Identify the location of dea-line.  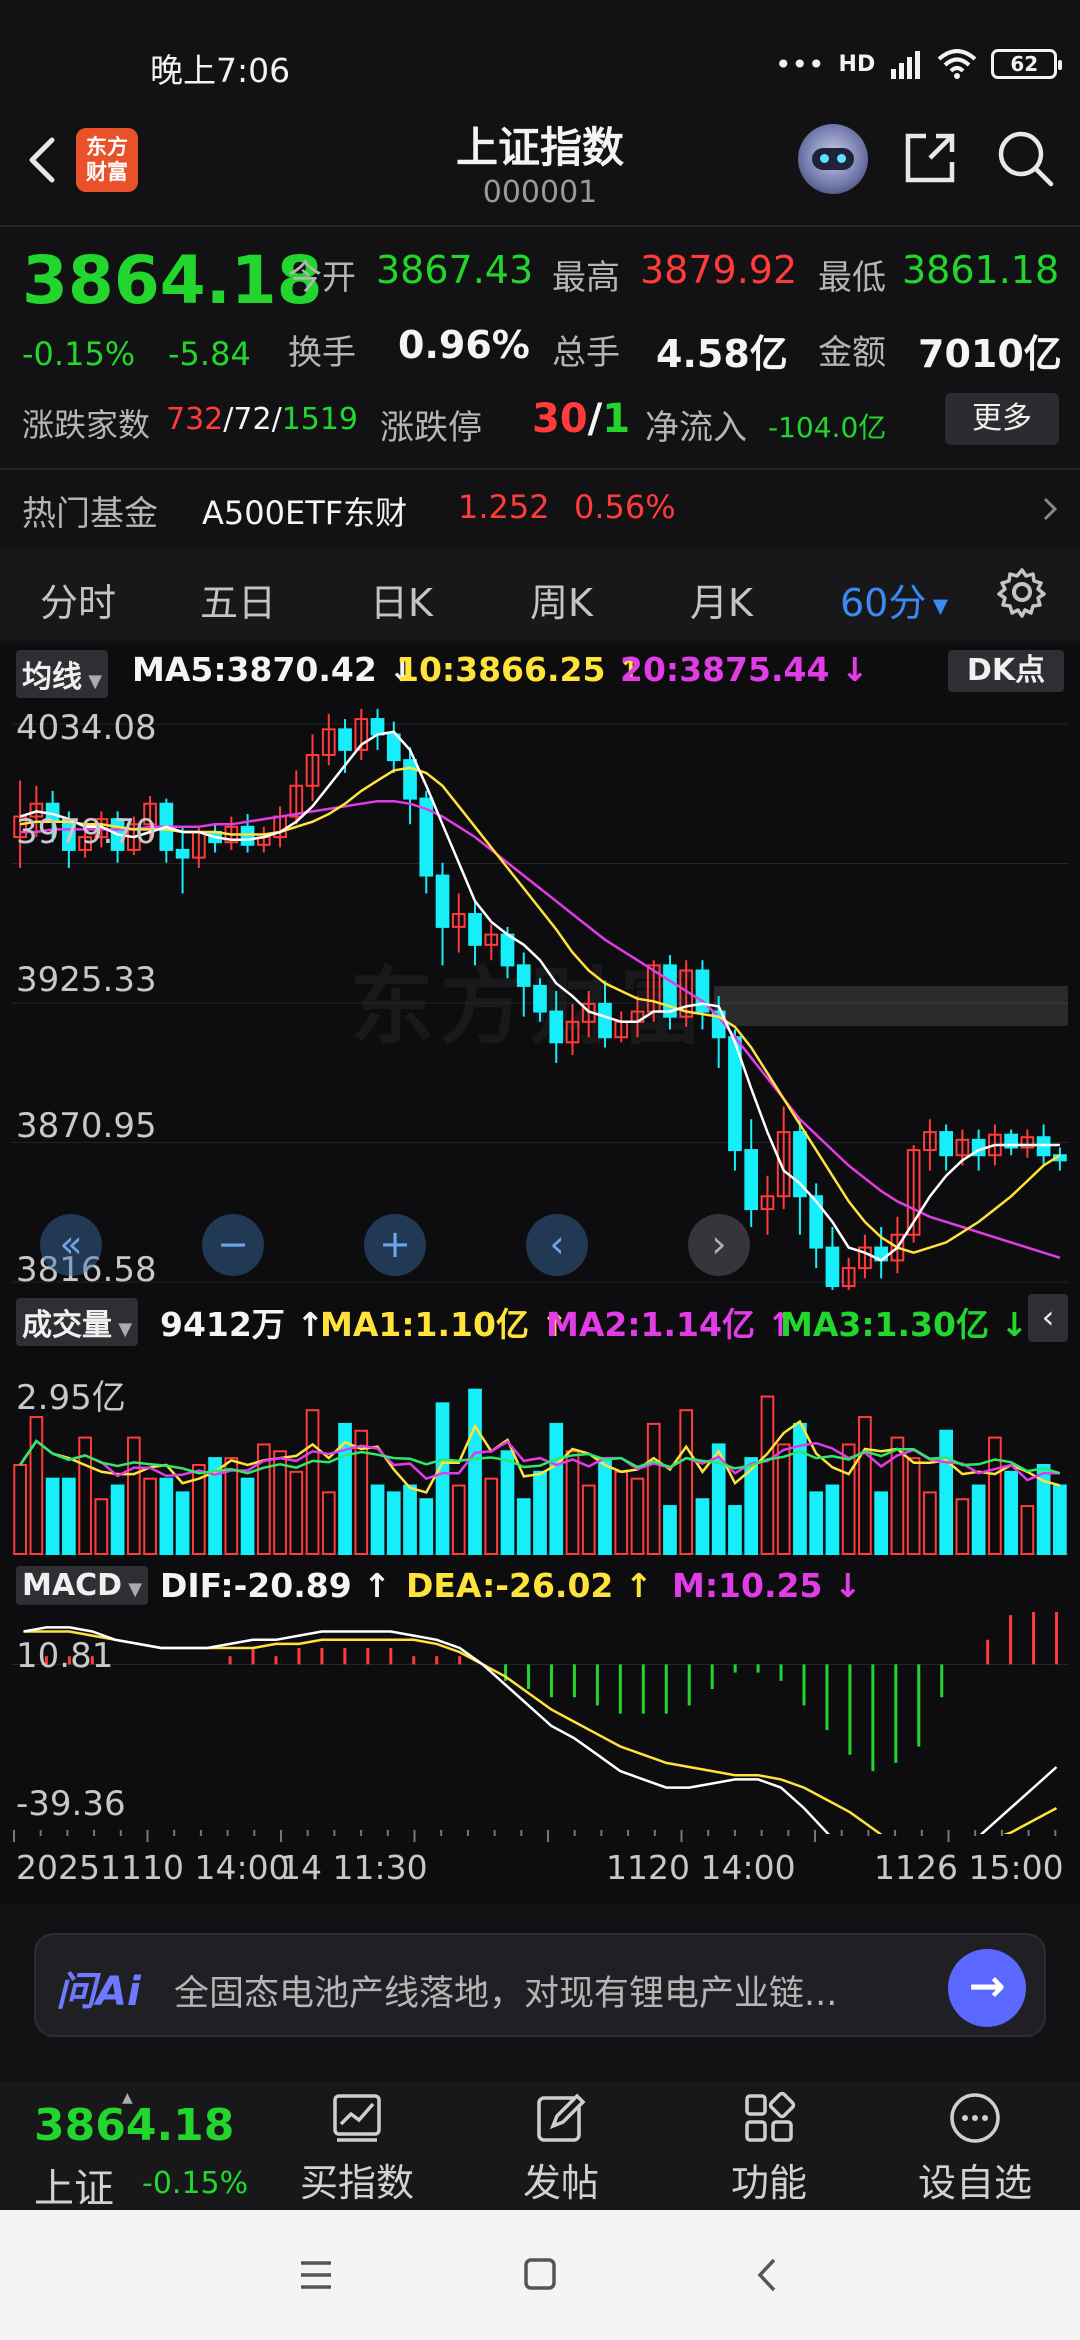
(540, 1732).